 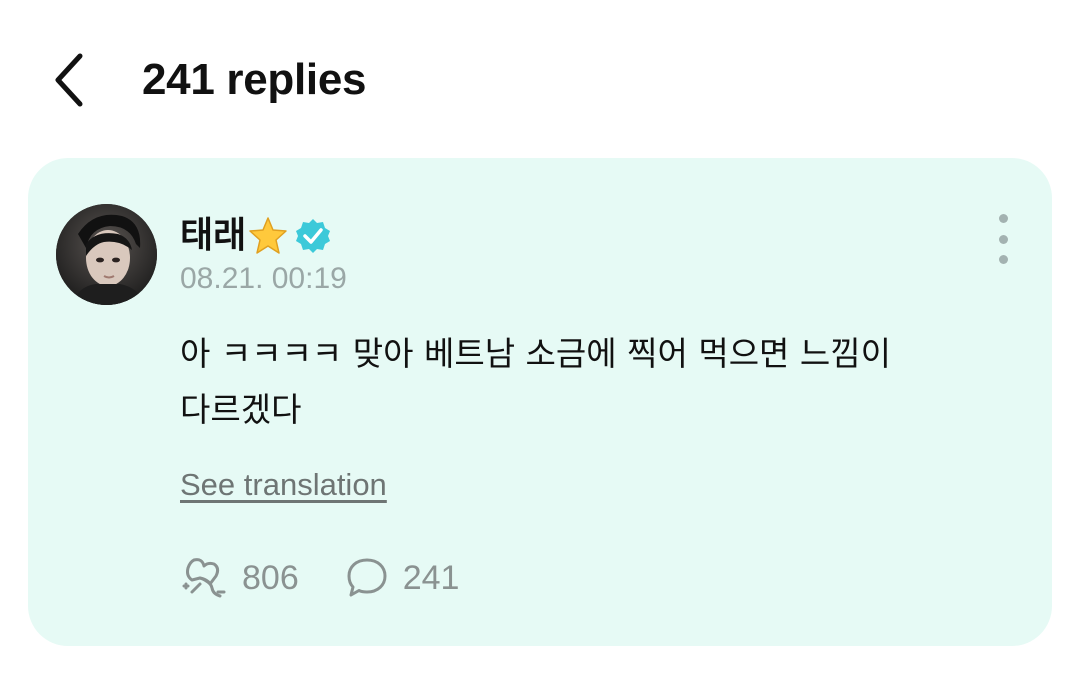 I want to click on avatar, so click(x=106, y=254).